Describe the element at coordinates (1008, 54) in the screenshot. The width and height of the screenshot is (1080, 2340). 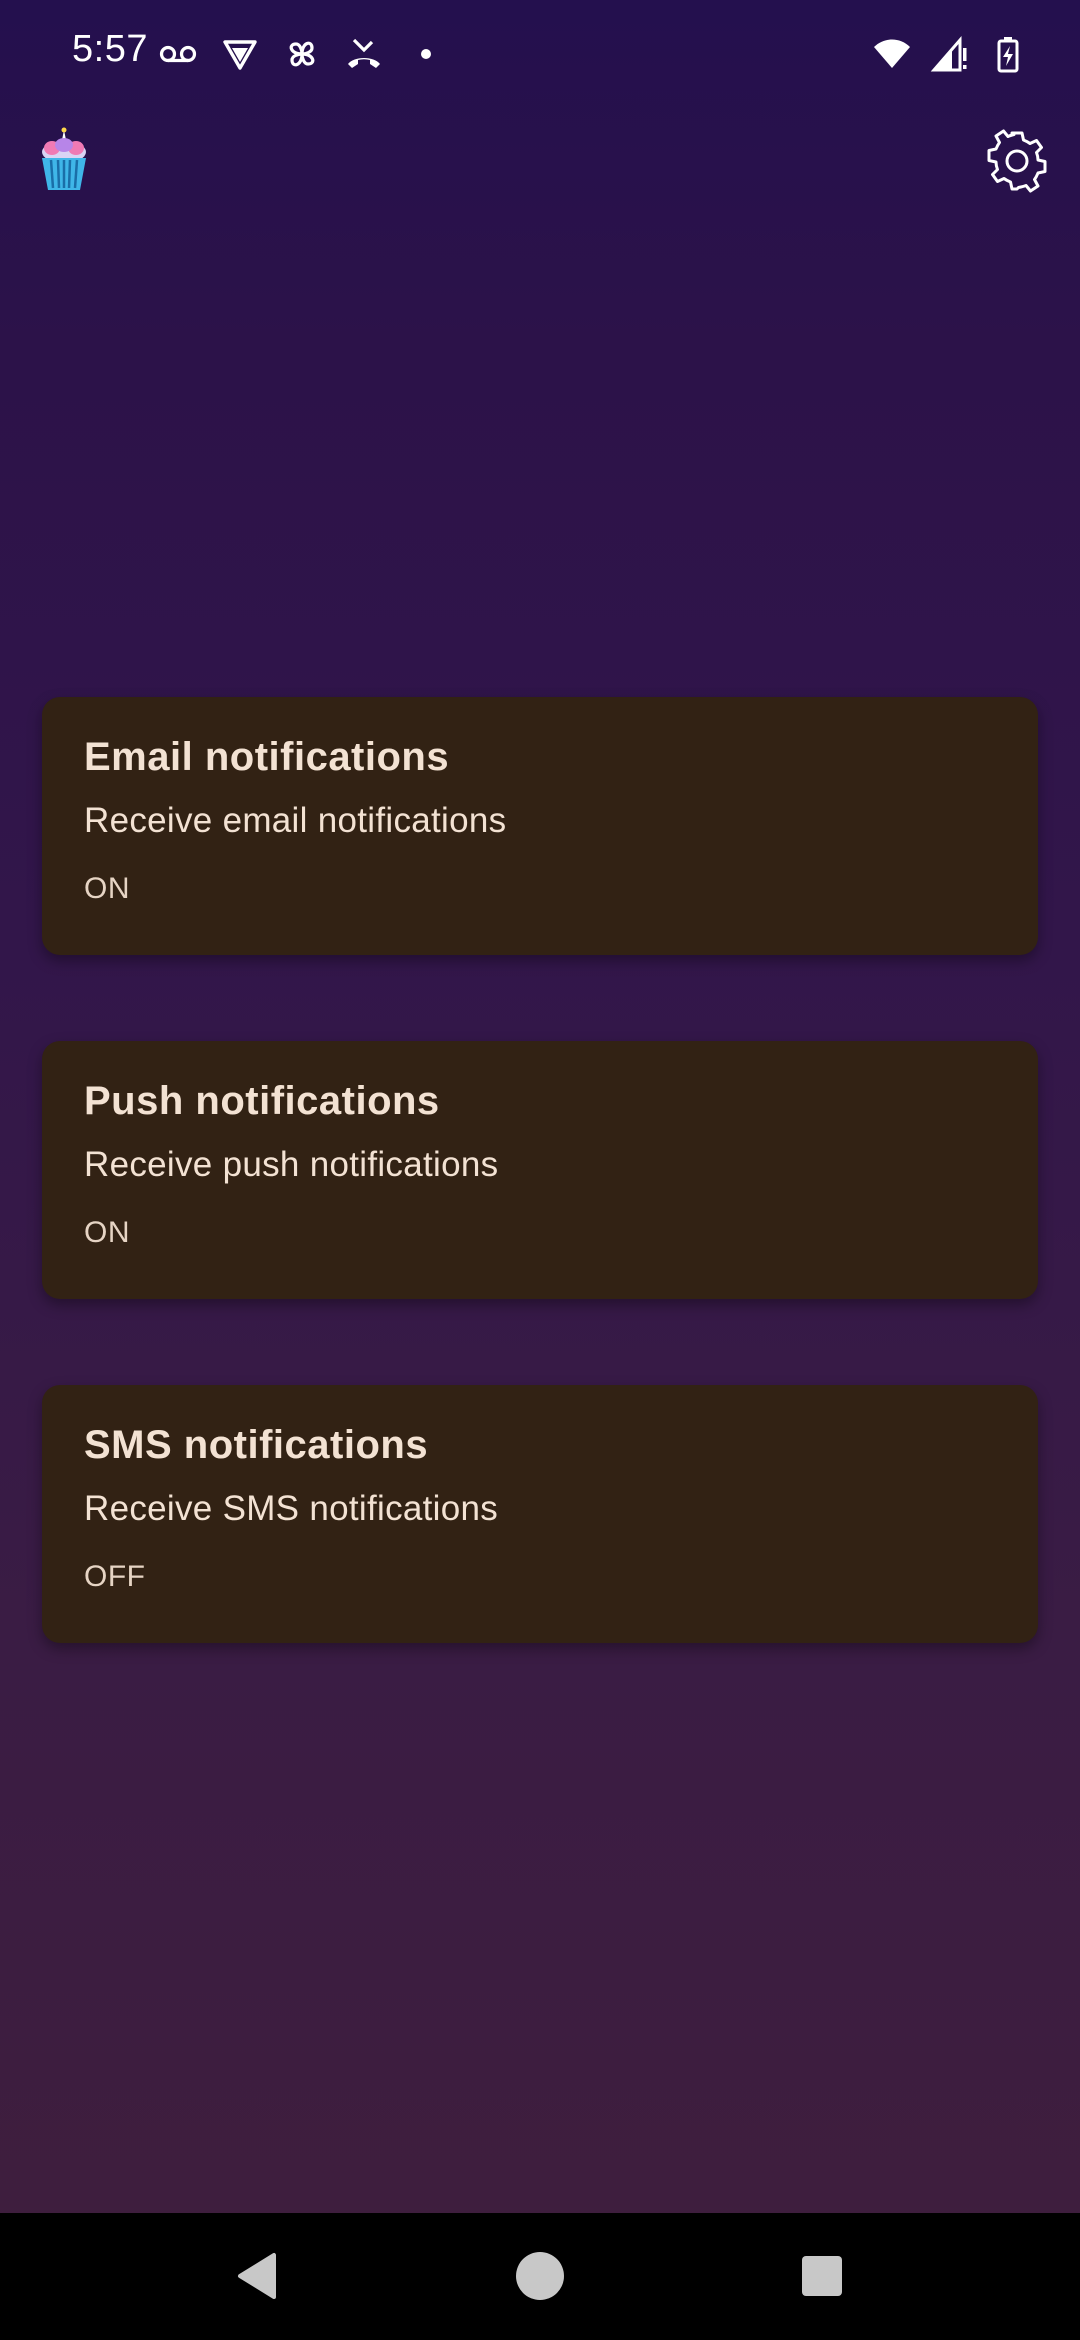
I see `battery-charging-icon` at that location.